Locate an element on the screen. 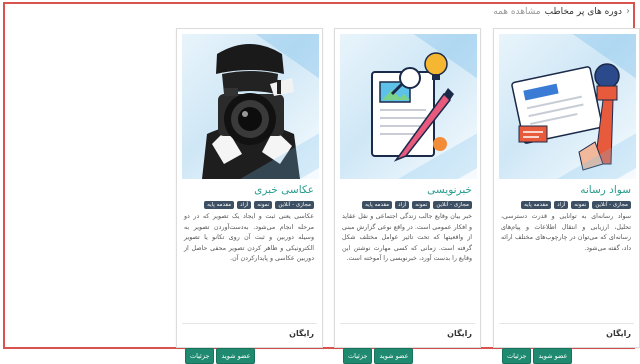 This screenshot has height=364, width=640. newspaper-microphone-icon is located at coordinates (565, 117).